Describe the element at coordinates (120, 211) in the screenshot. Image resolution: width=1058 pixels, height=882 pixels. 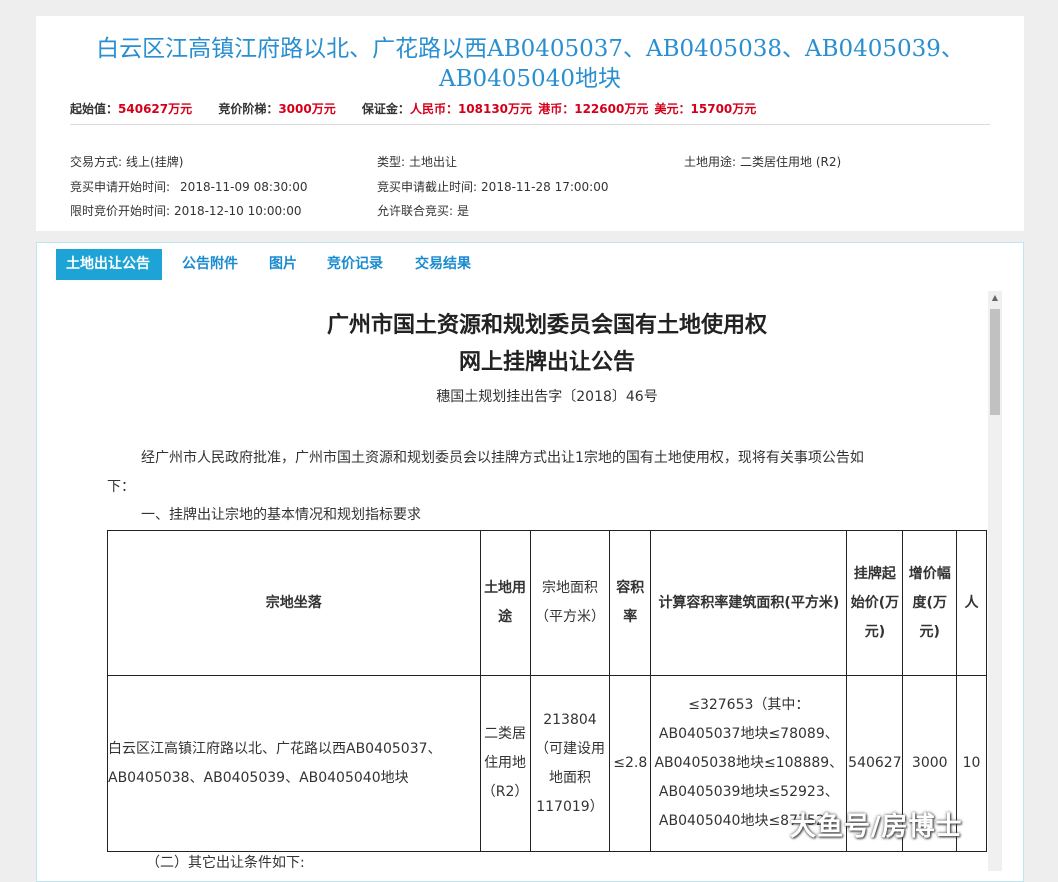
I see `bid-start-label: 限时竞价开始时间:` at that location.